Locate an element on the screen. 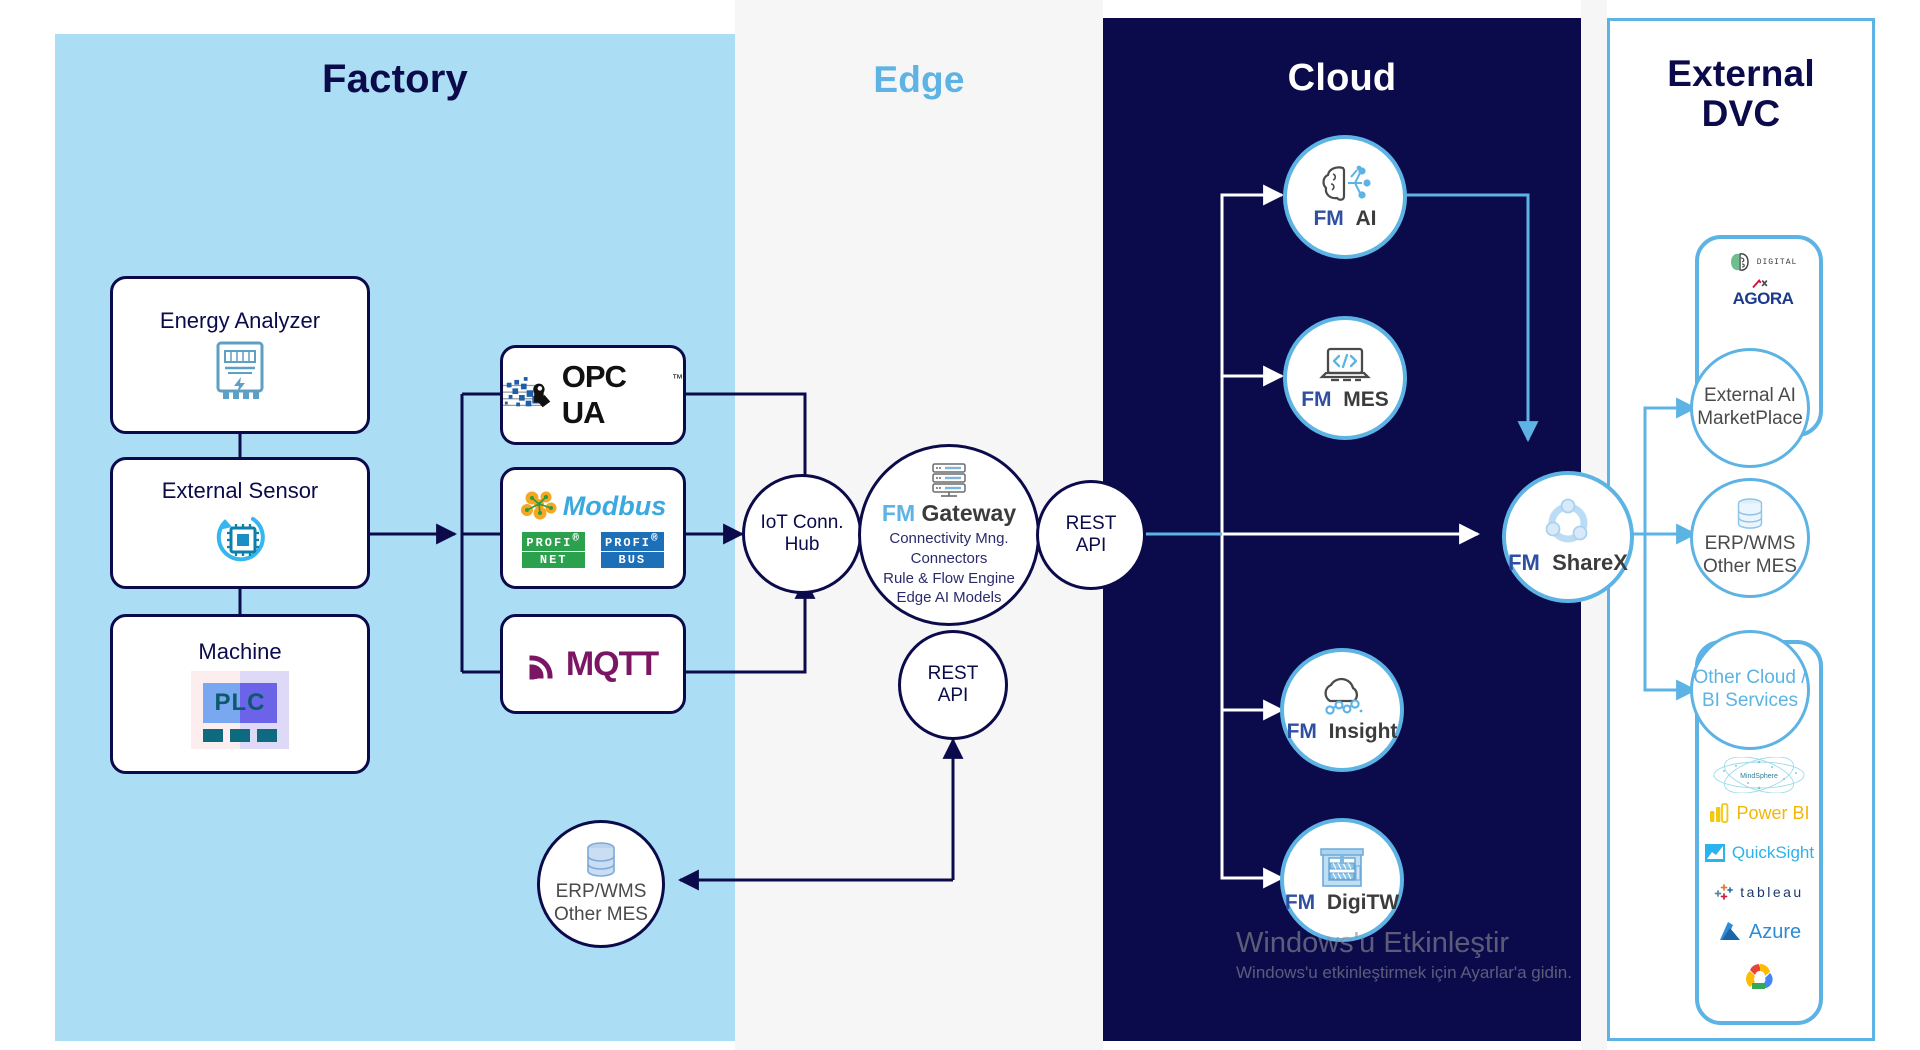 The width and height of the screenshot is (1920, 1050). agora-logo: AGORA is located at coordinates (1763, 294).